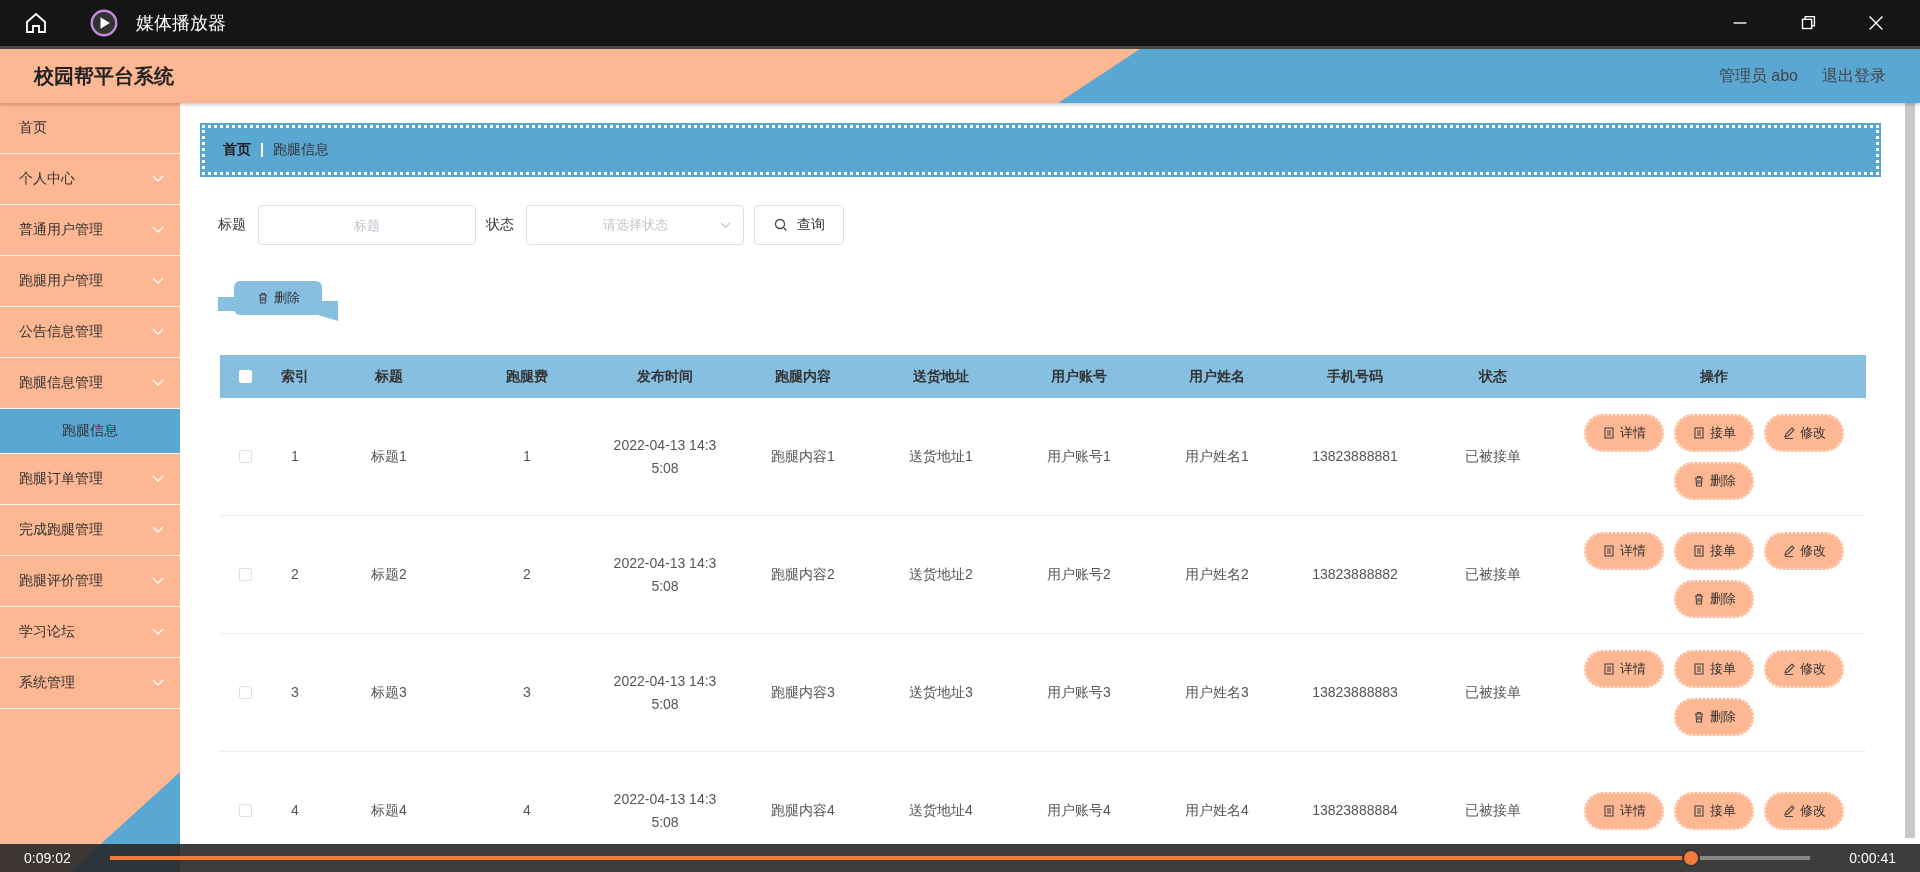  Describe the element at coordinates (232, 225) in the screenshot. I see `field-label: 标题` at that location.